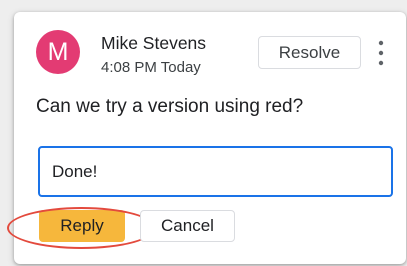  Describe the element at coordinates (187, 226) in the screenshot. I see `cancel-button: Cancel` at that location.